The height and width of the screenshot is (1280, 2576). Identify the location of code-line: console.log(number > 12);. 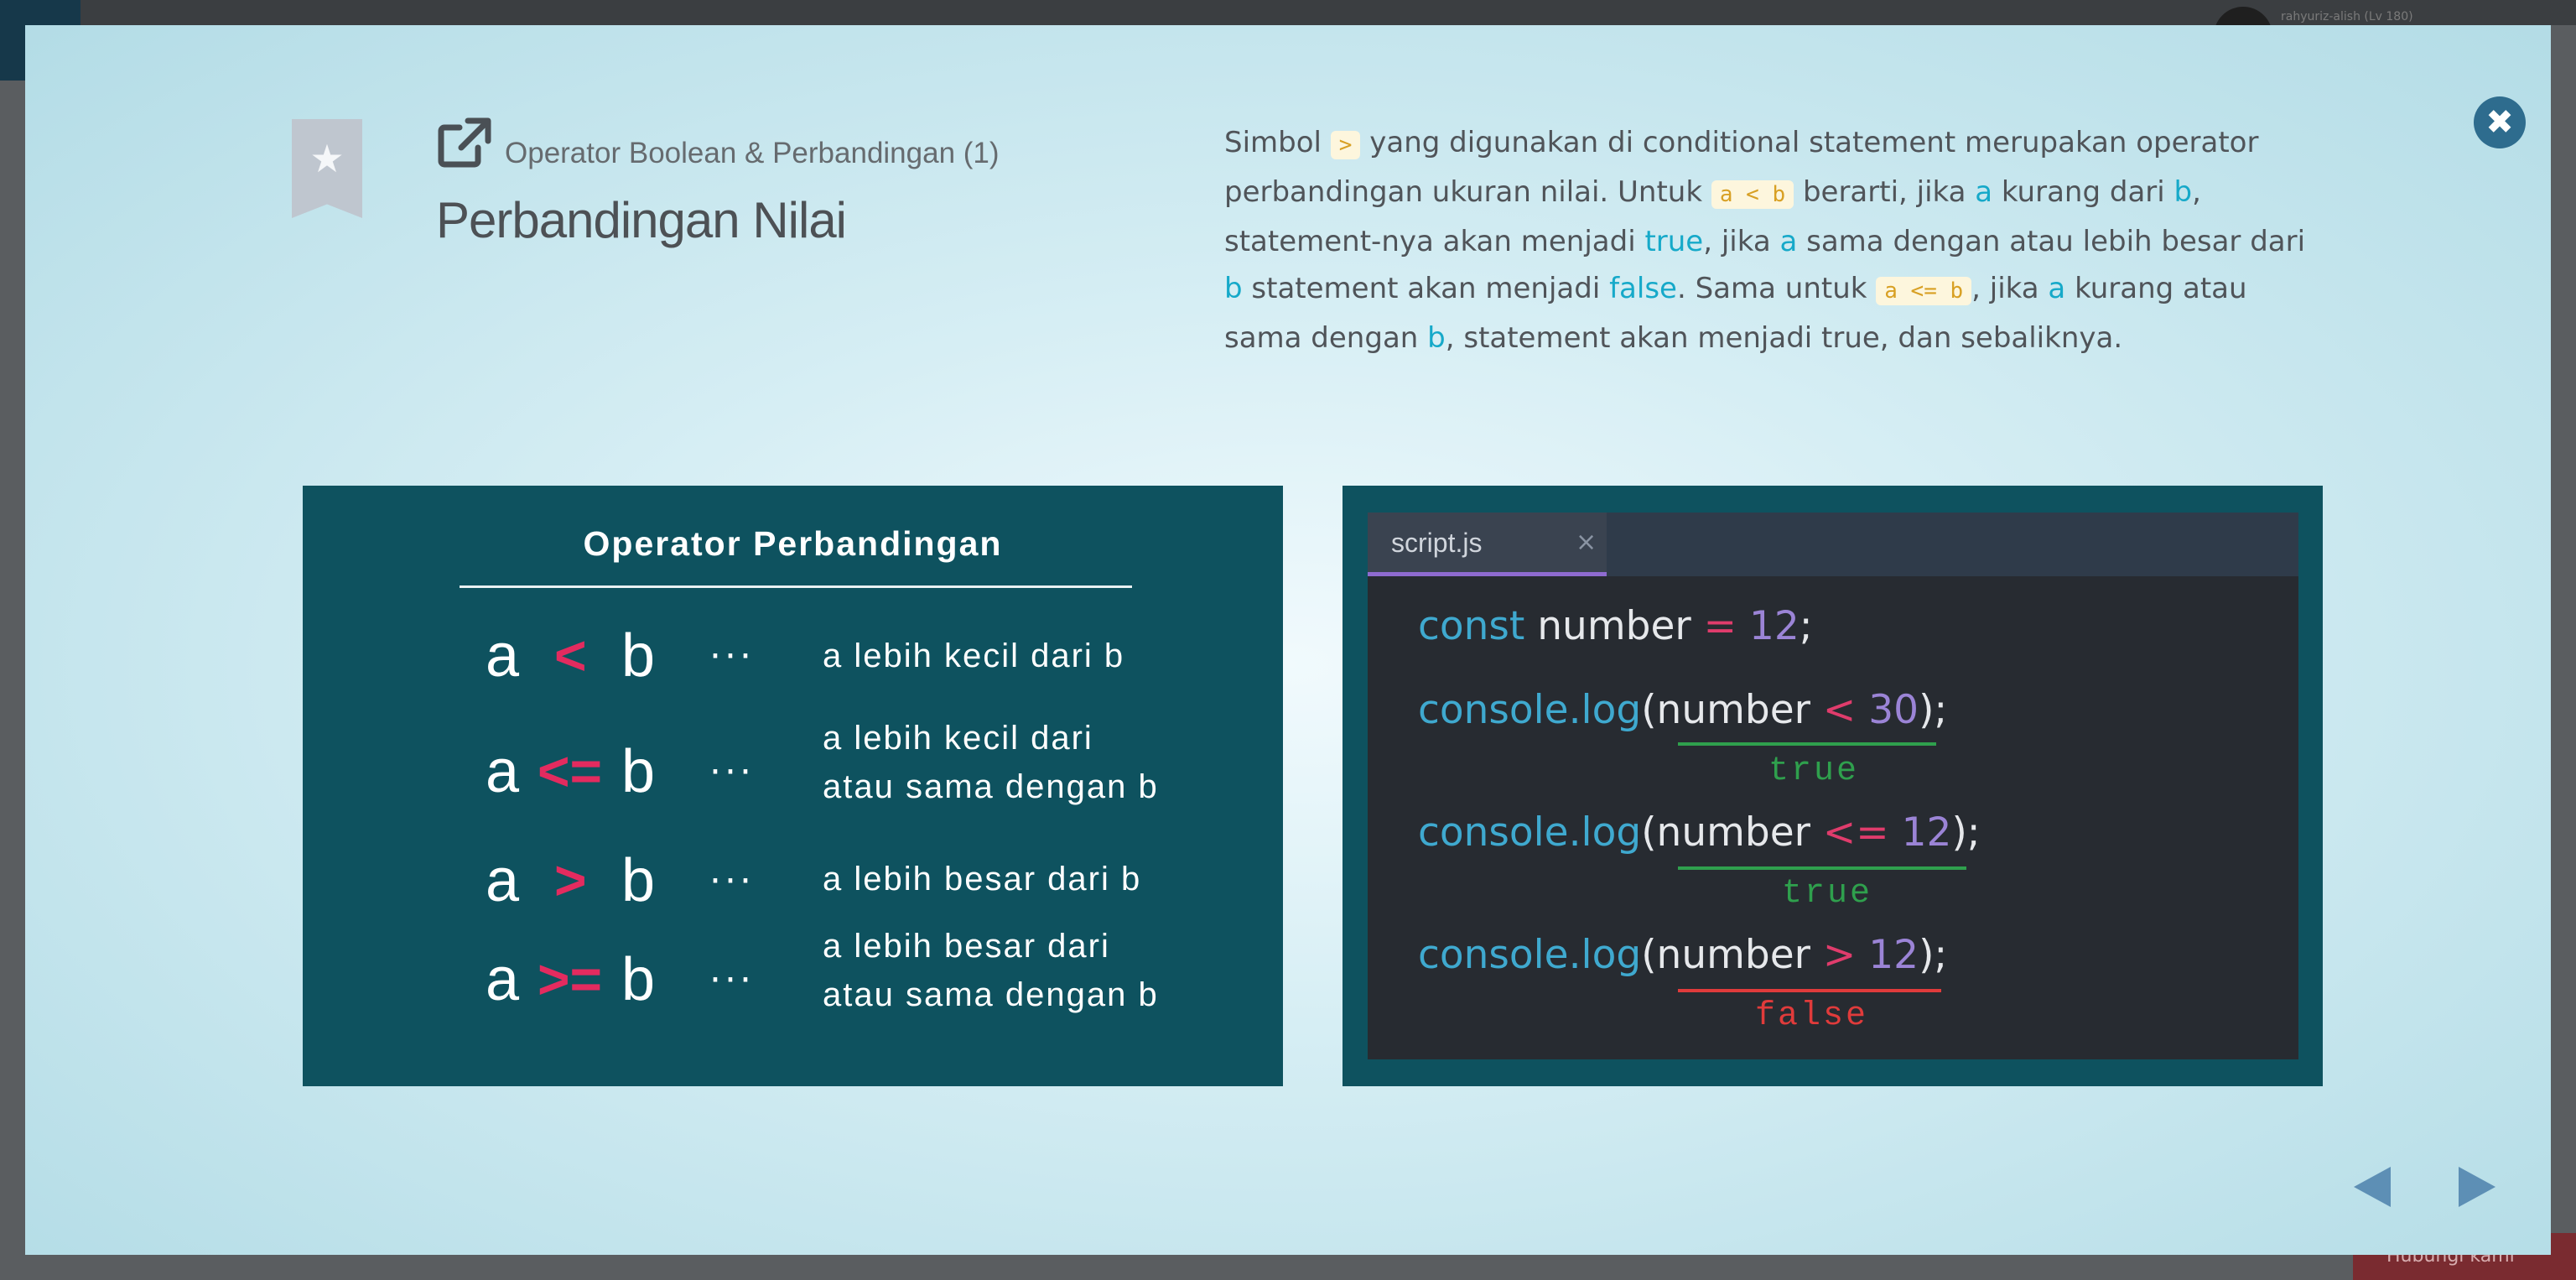
(1683, 955).